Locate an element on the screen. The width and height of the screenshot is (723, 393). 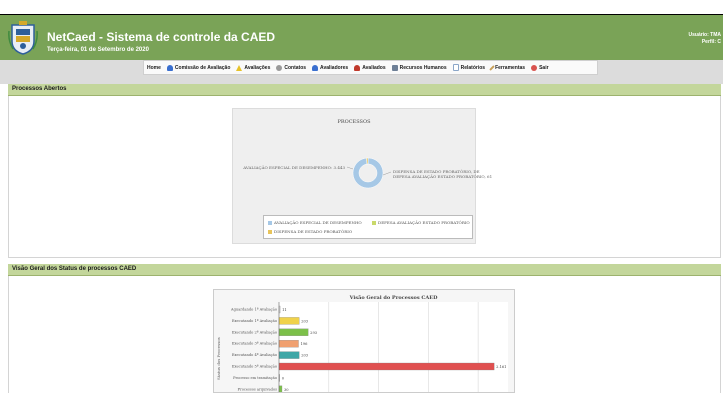
menu-item-label: Avaliadores is located at coordinates (334, 67).